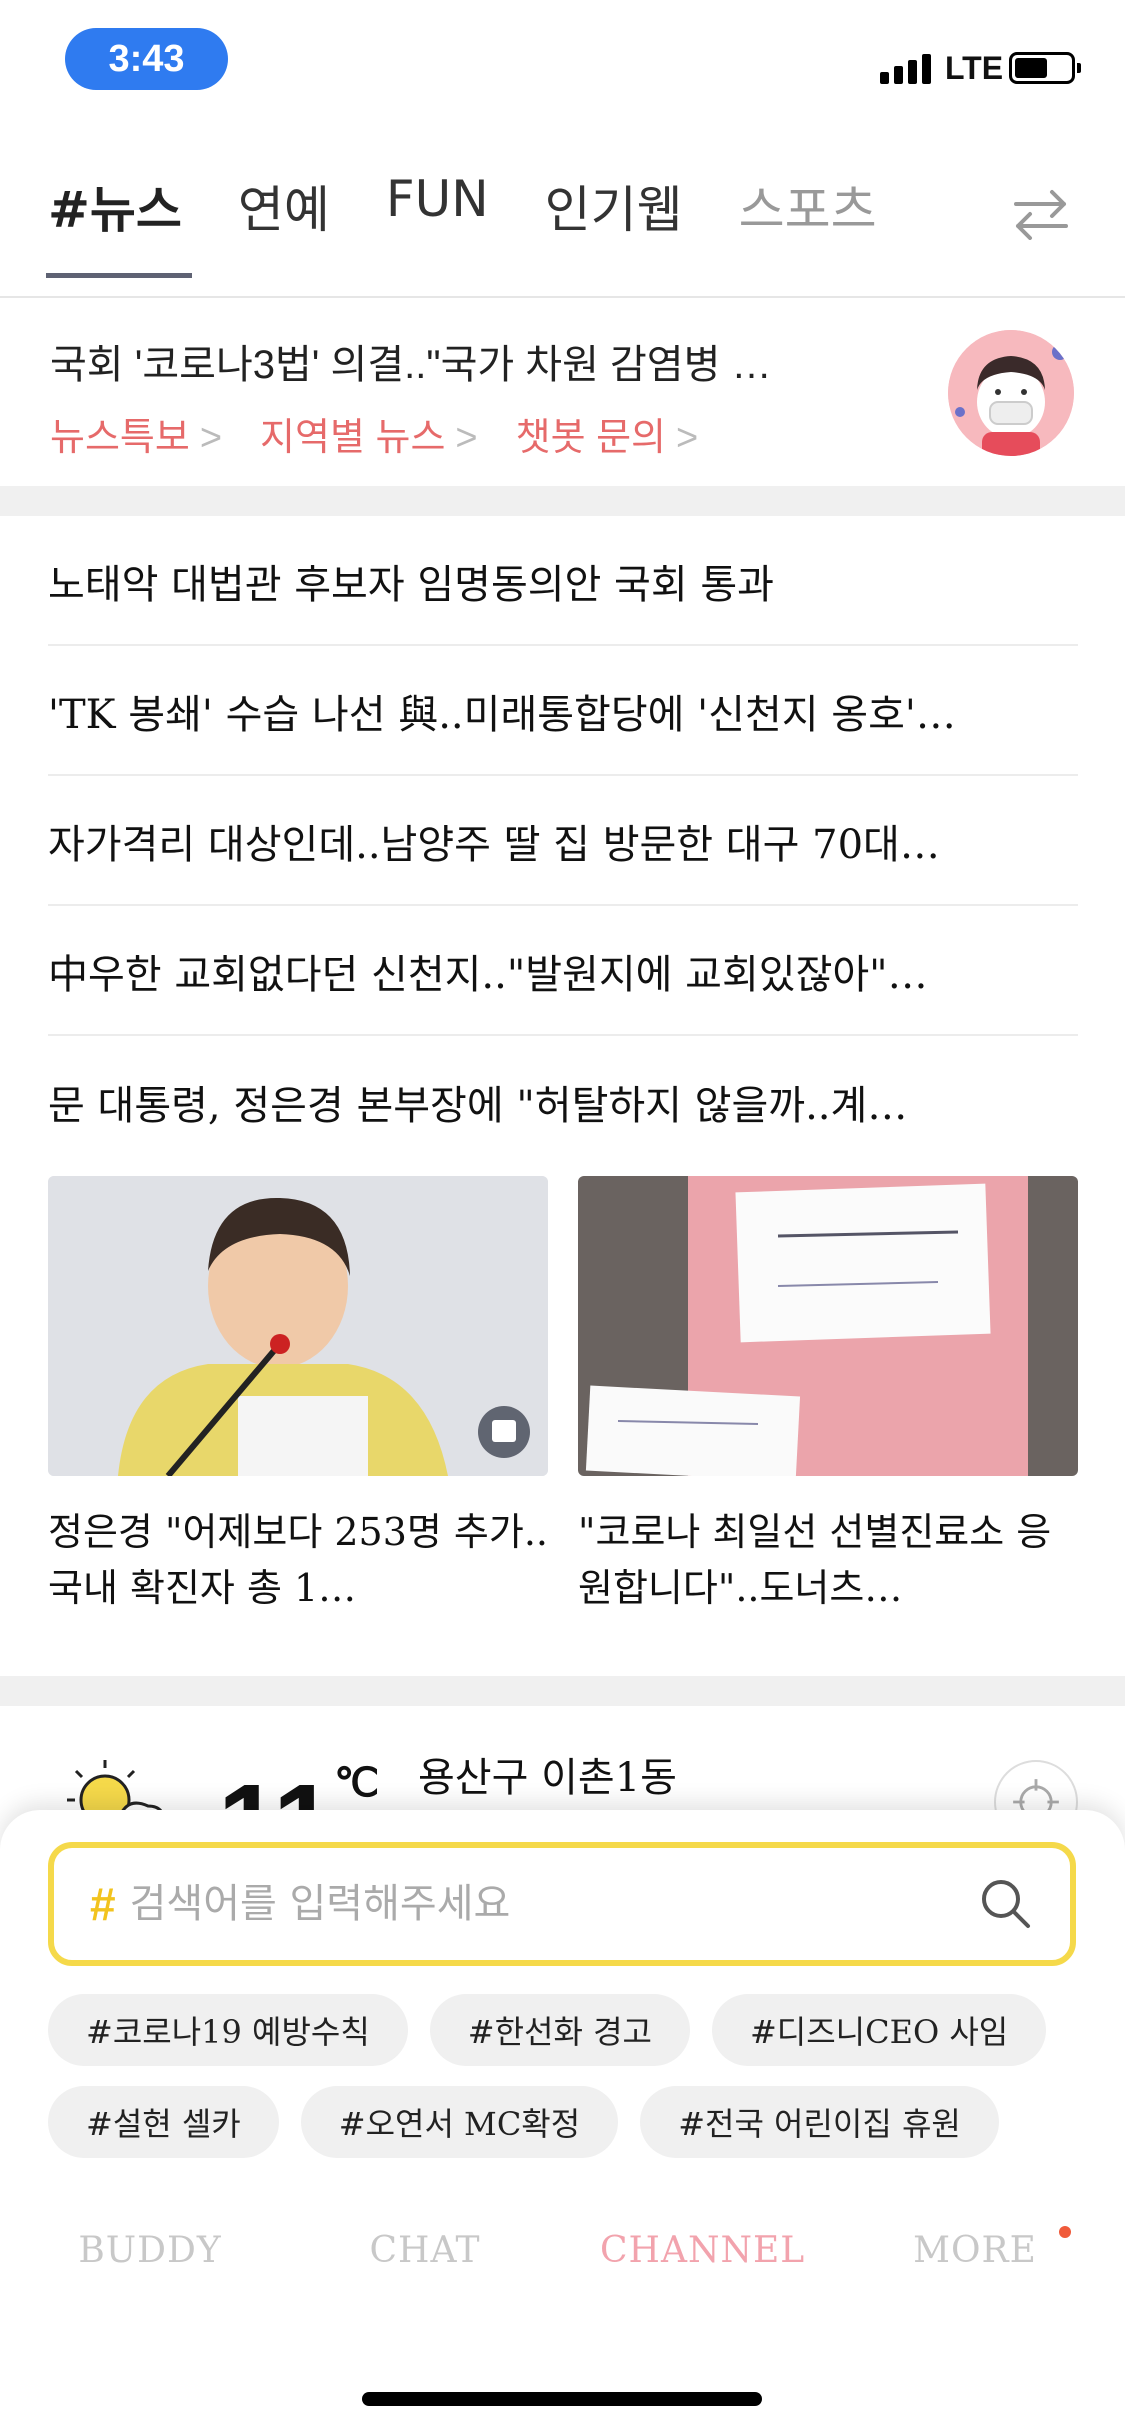 The image size is (1125, 2436). Describe the element at coordinates (1041, 214) in the screenshot. I see `swap-icon` at that location.